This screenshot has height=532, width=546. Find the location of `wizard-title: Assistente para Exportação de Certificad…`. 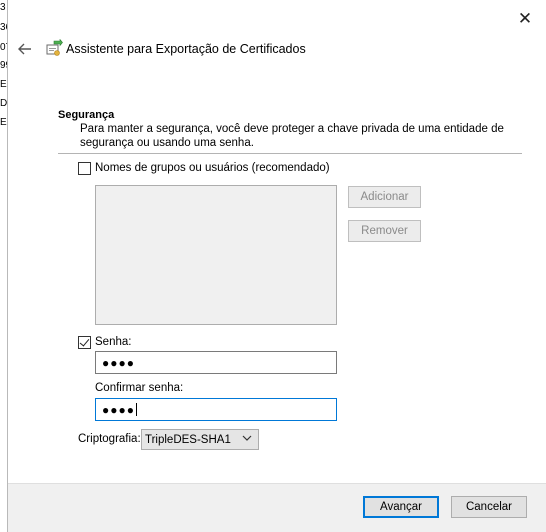

wizard-title: Assistente para Exportação de Certificad… is located at coordinates (186, 49).